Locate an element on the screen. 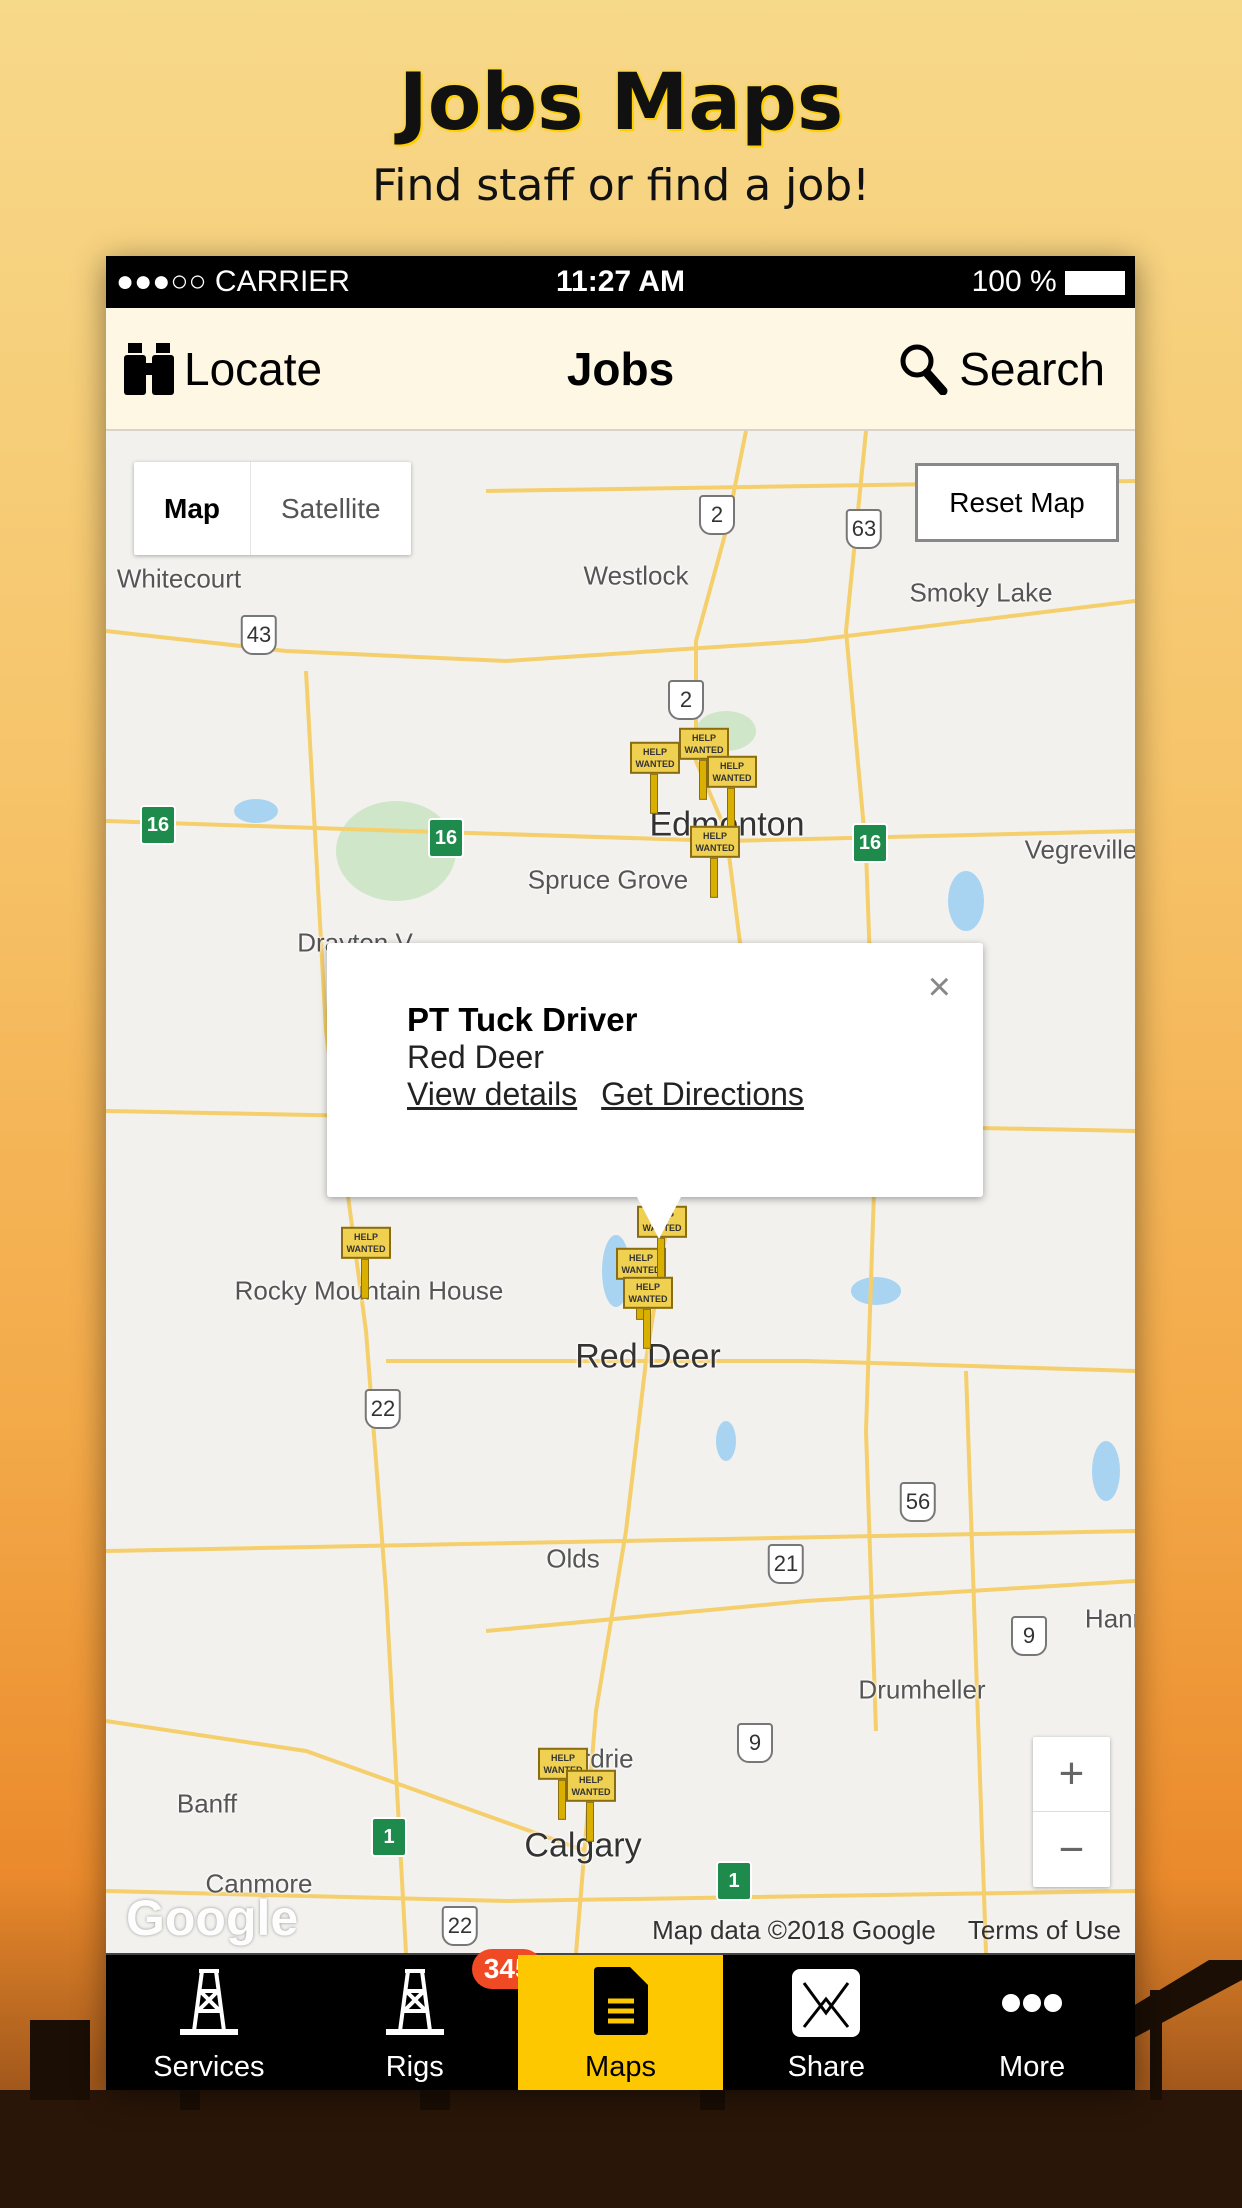 This screenshot has height=2208, width=1242. promo-subtitle: Find staff or find a job! is located at coordinates (621, 185).